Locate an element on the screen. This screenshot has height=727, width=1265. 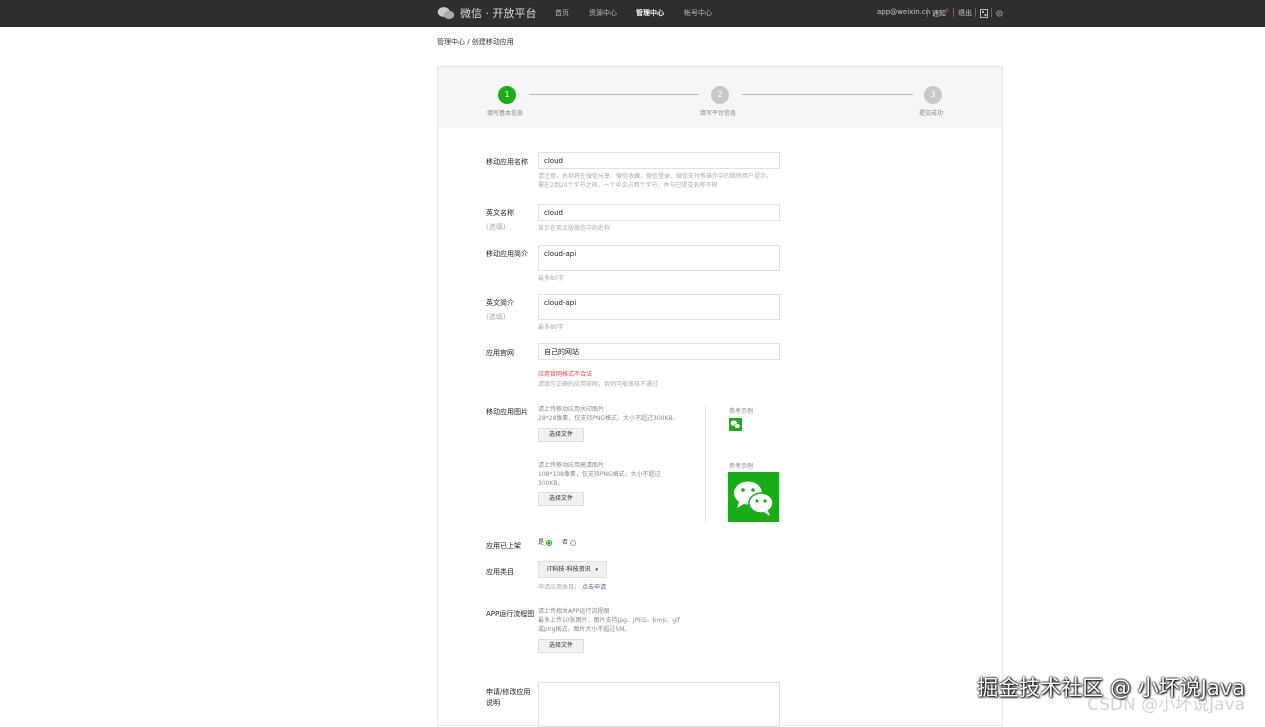
small-example-label: 参考示例 is located at coordinates (741, 411).